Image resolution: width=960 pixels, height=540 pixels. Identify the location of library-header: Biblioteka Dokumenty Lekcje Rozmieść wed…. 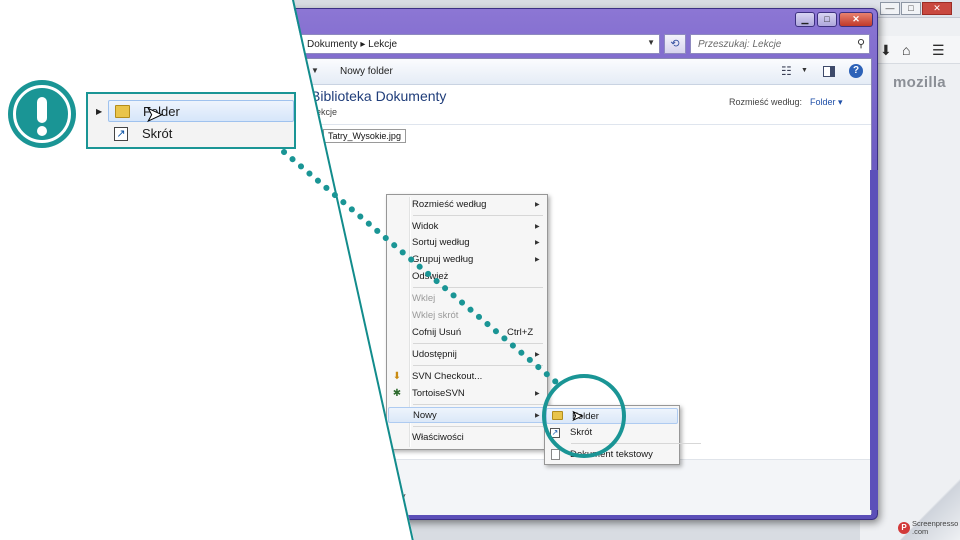
(581, 105).